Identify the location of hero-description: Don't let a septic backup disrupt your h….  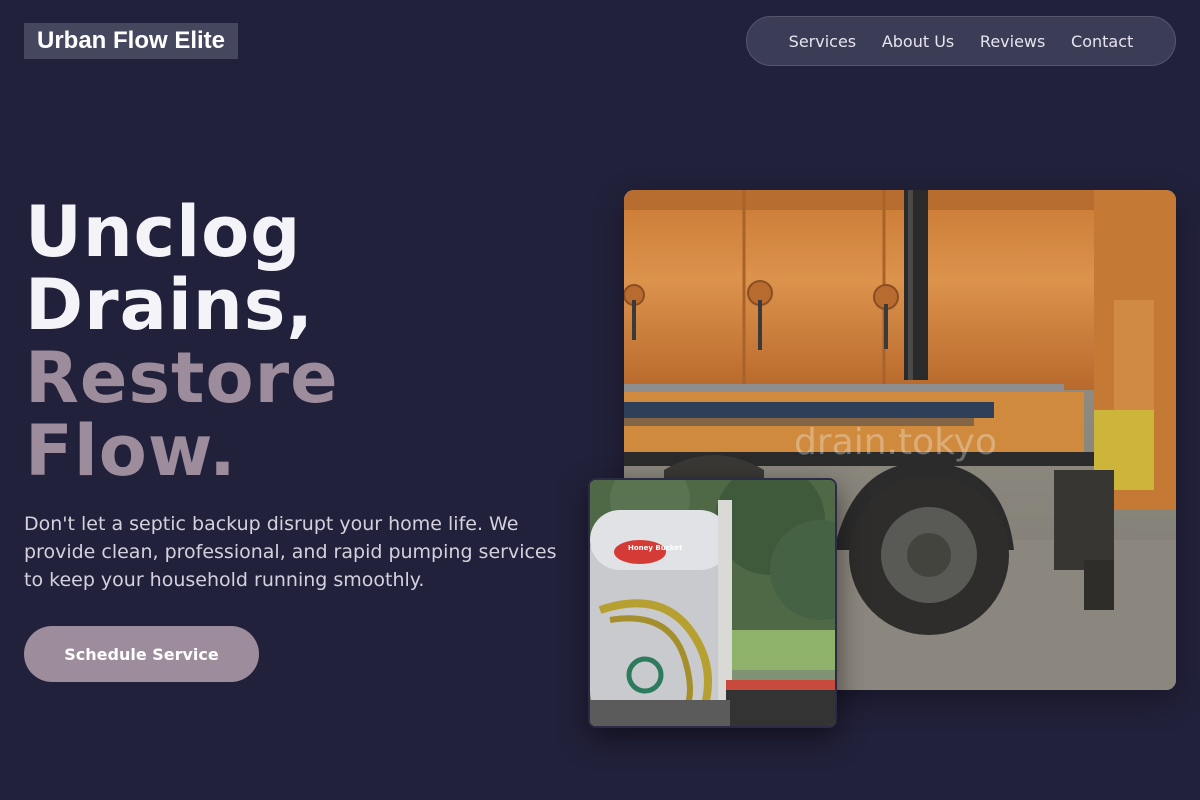
(290, 552).